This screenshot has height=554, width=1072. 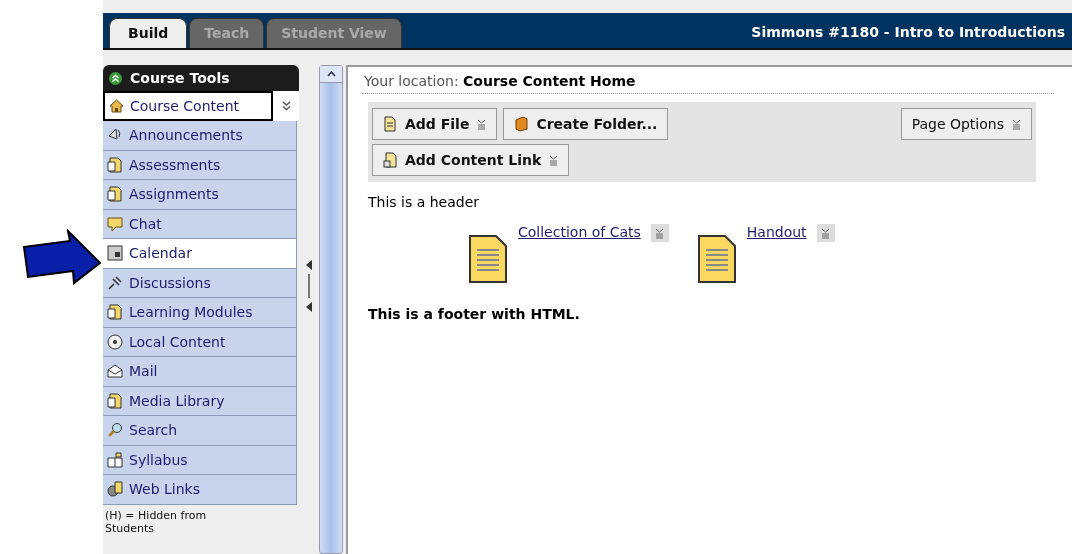 What do you see at coordinates (116, 106) in the screenshot?
I see `house-icon` at bounding box center [116, 106].